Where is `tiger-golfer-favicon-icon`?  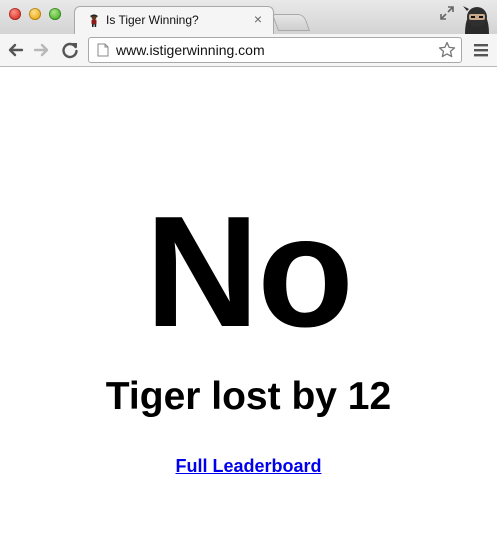 tiger-golfer-favicon-icon is located at coordinates (94, 20).